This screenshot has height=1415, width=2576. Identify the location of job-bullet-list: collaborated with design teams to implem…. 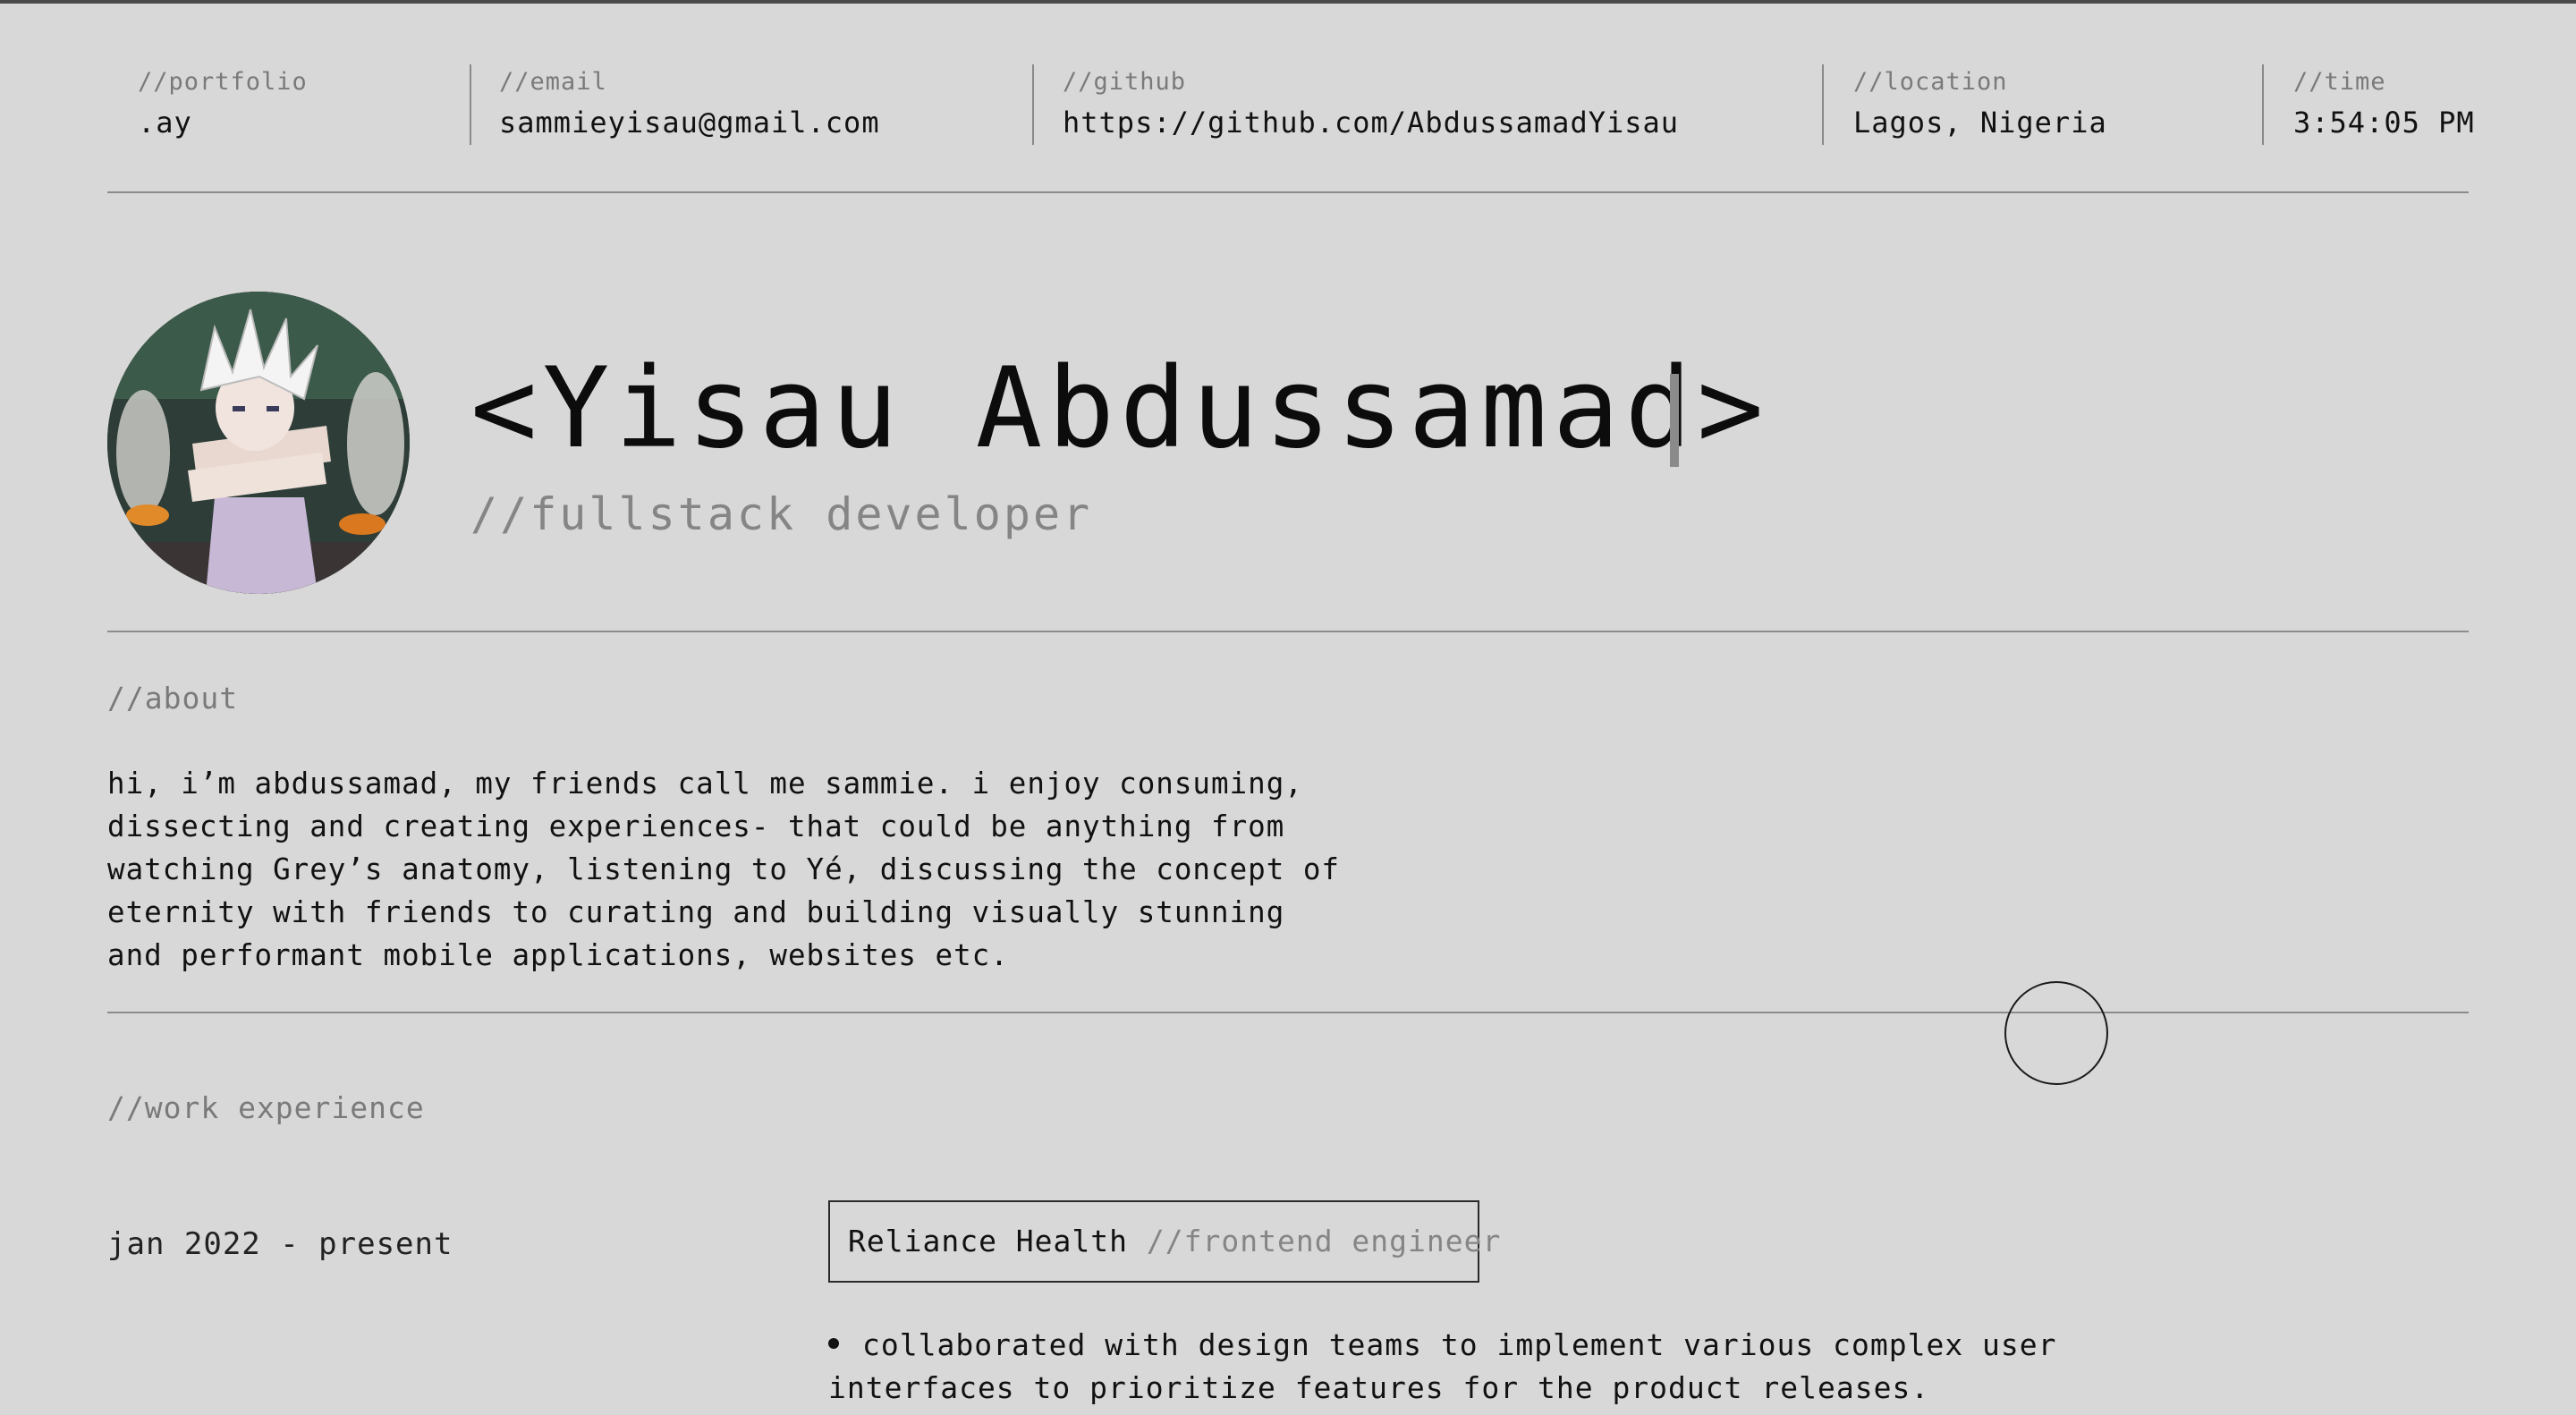
(1526, 1367).